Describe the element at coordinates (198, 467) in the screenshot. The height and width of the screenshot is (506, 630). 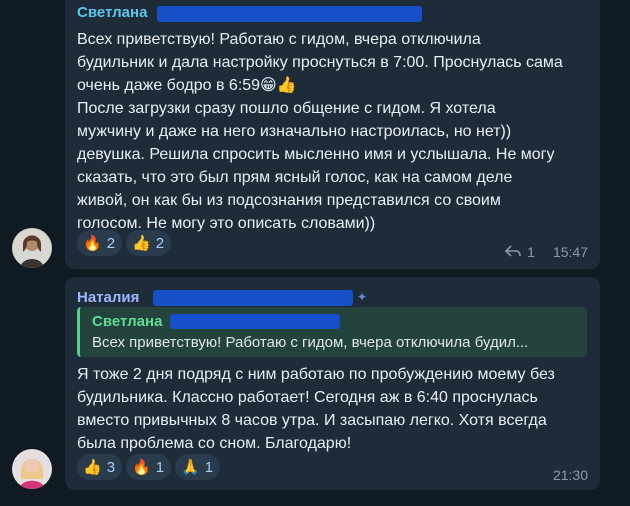
I see `reaction-pray: 🙏 1` at that location.